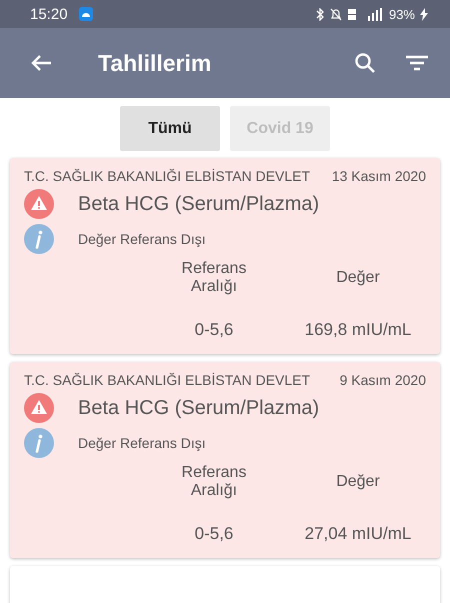  What do you see at coordinates (170, 128) in the screenshot?
I see `filter-tab: Tümü` at bounding box center [170, 128].